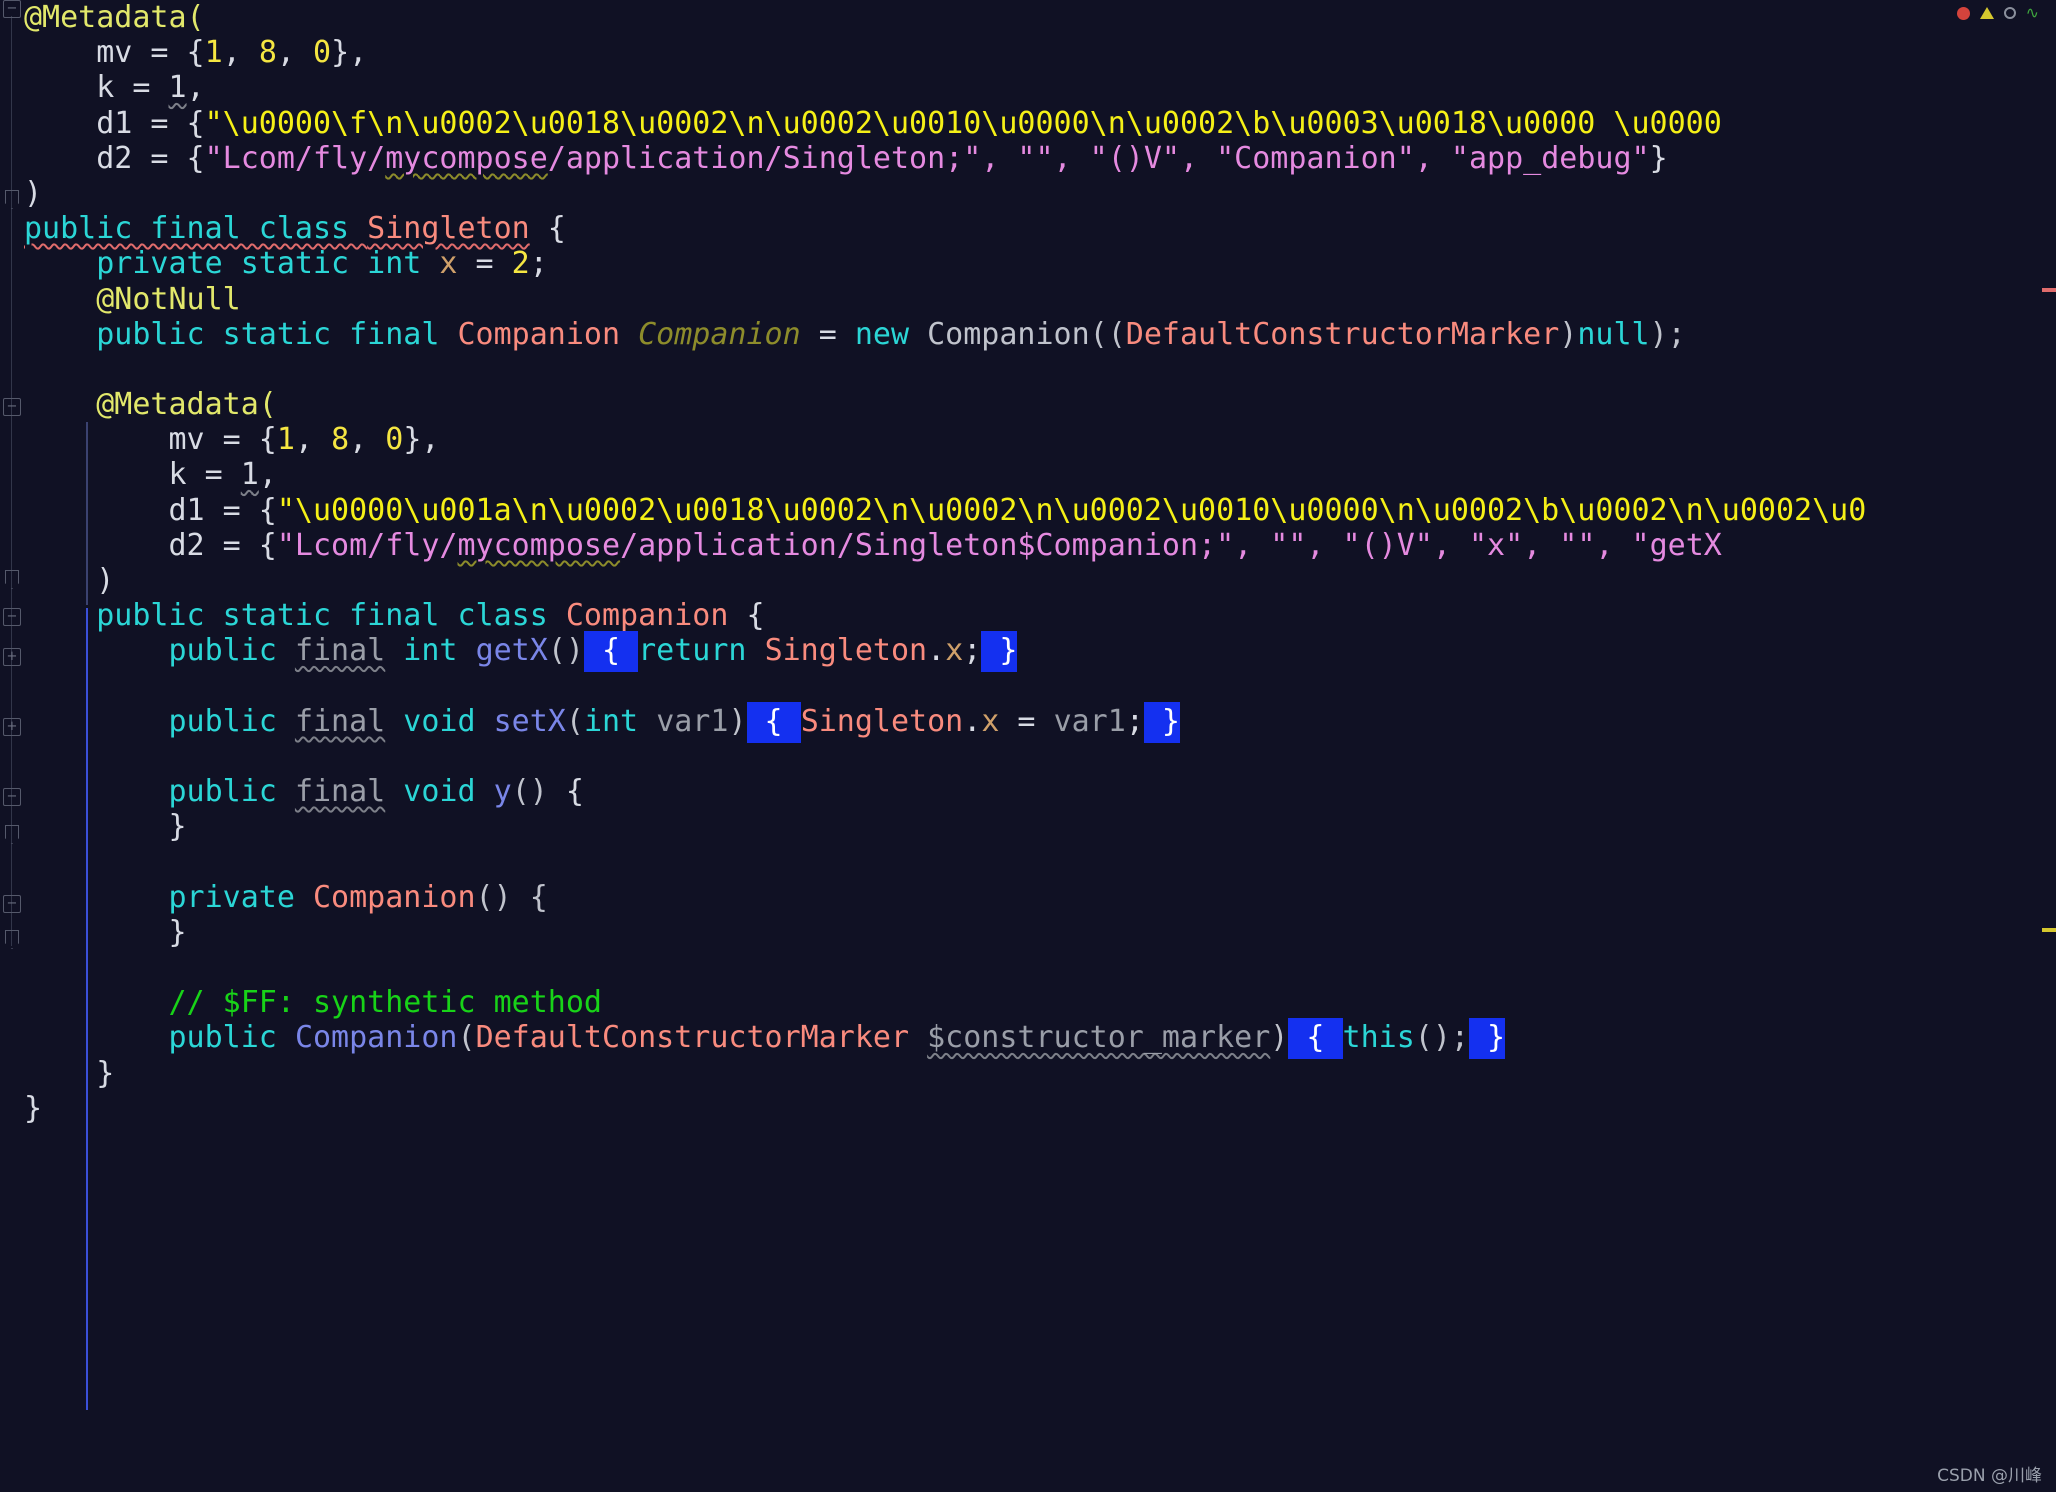  Describe the element at coordinates (69, 1073) in the screenshot. I see `line-companion-class-close-token-0: }` at that location.